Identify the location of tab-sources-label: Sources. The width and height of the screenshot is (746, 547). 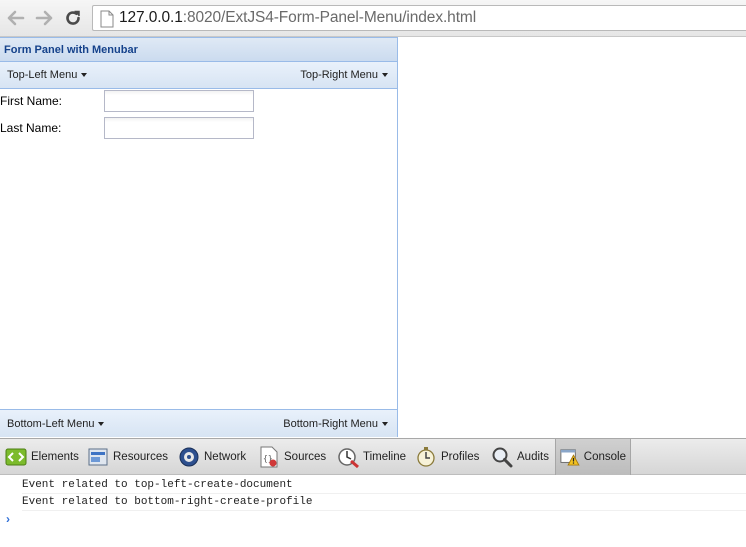
(305, 457).